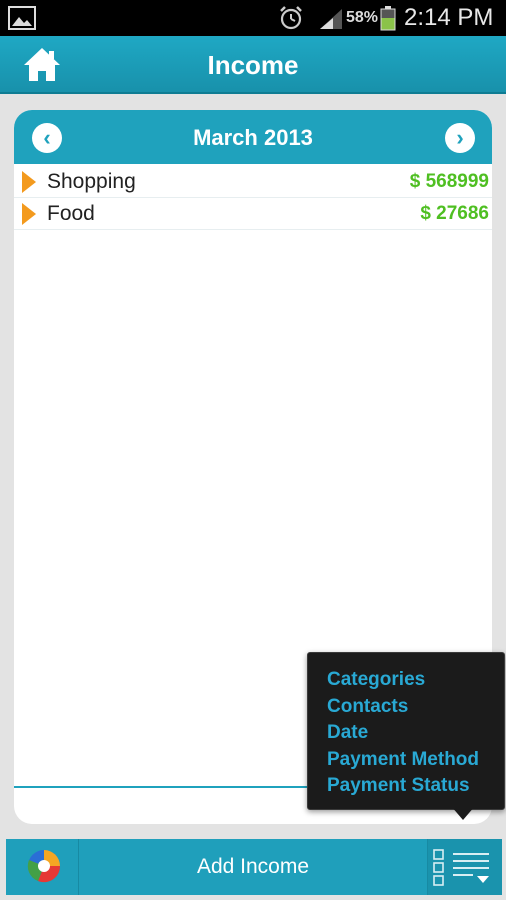 The height and width of the screenshot is (900, 506). What do you see at coordinates (253, 18) in the screenshot?
I see `status-bar: 58% 2:14 PM` at bounding box center [253, 18].